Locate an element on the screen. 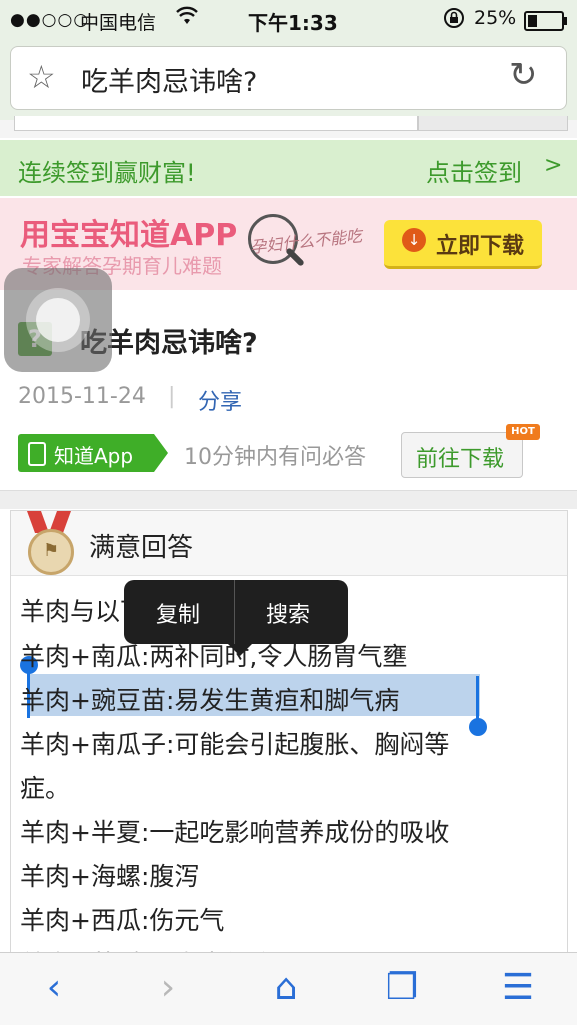  answer-promise: 10分钟内有问必答 is located at coordinates (275, 457).